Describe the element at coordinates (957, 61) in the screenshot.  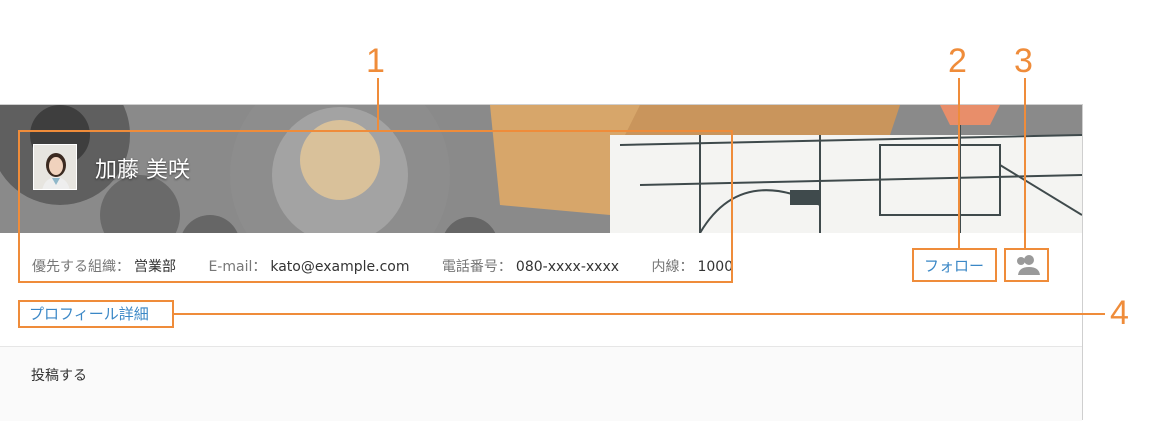
I see `callout-number-2: 2` at that location.